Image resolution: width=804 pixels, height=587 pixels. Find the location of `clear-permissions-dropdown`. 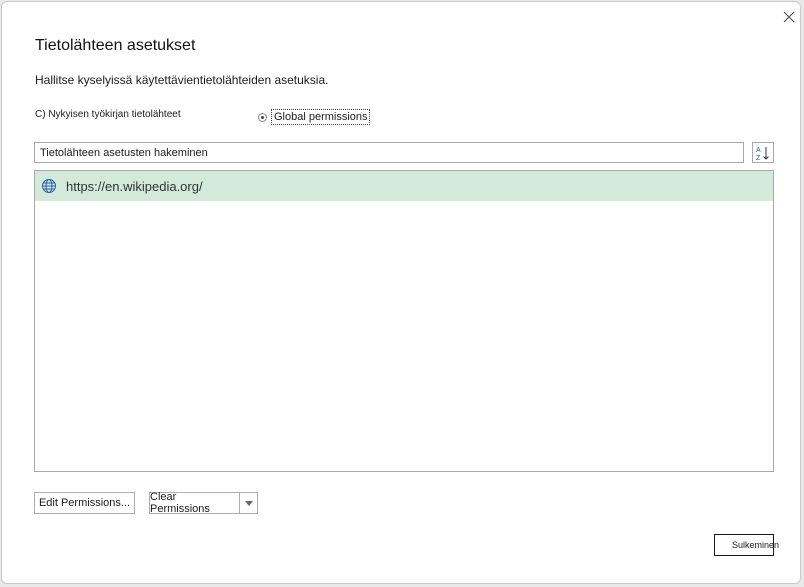

clear-permissions-dropdown is located at coordinates (248, 503).